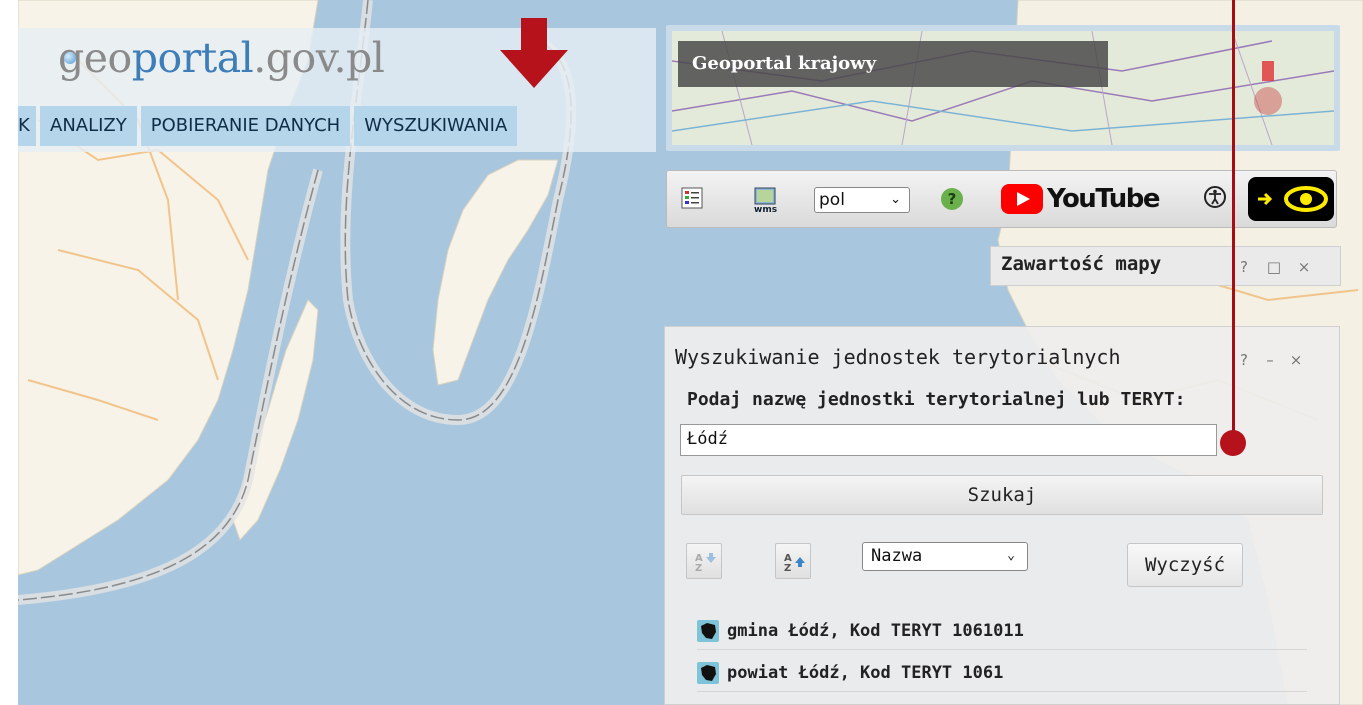 The image size is (1363, 705). What do you see at coordinates (705, 563) in the screenshot?
I see `sort-ascending-icon: A Z` at bounding box center [705, 563].